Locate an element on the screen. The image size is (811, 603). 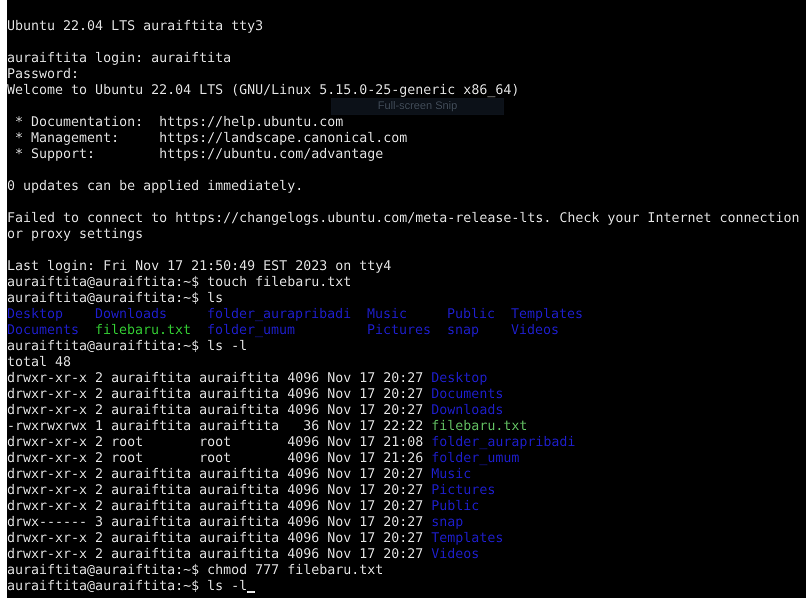
cursor is located at coordinates (251, 592).